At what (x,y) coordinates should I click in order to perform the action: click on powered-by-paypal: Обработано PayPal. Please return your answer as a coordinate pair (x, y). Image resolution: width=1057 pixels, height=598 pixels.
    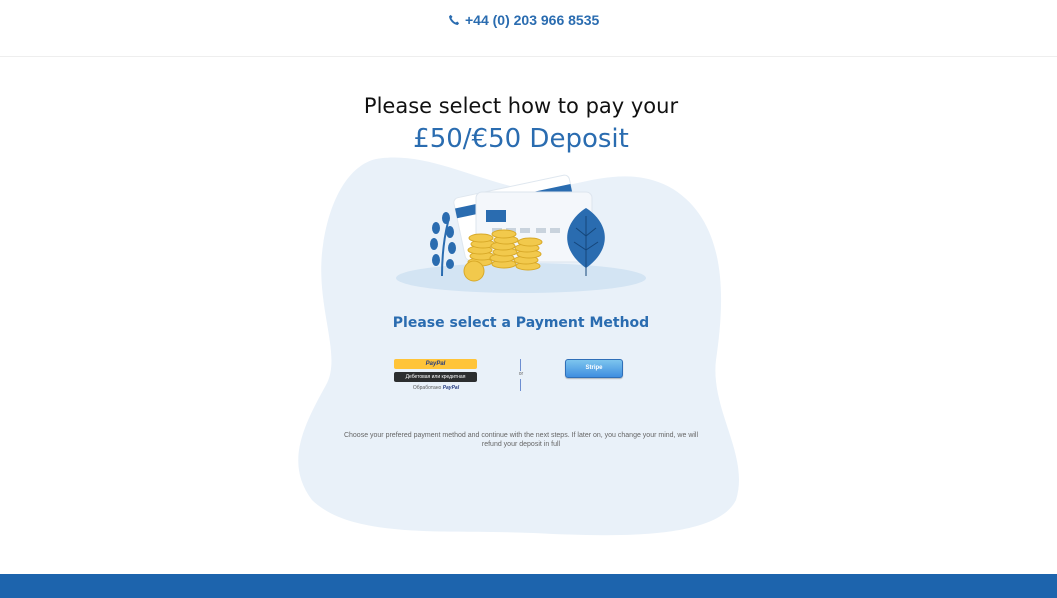
    Looking at the image, I should click on (436, 388).